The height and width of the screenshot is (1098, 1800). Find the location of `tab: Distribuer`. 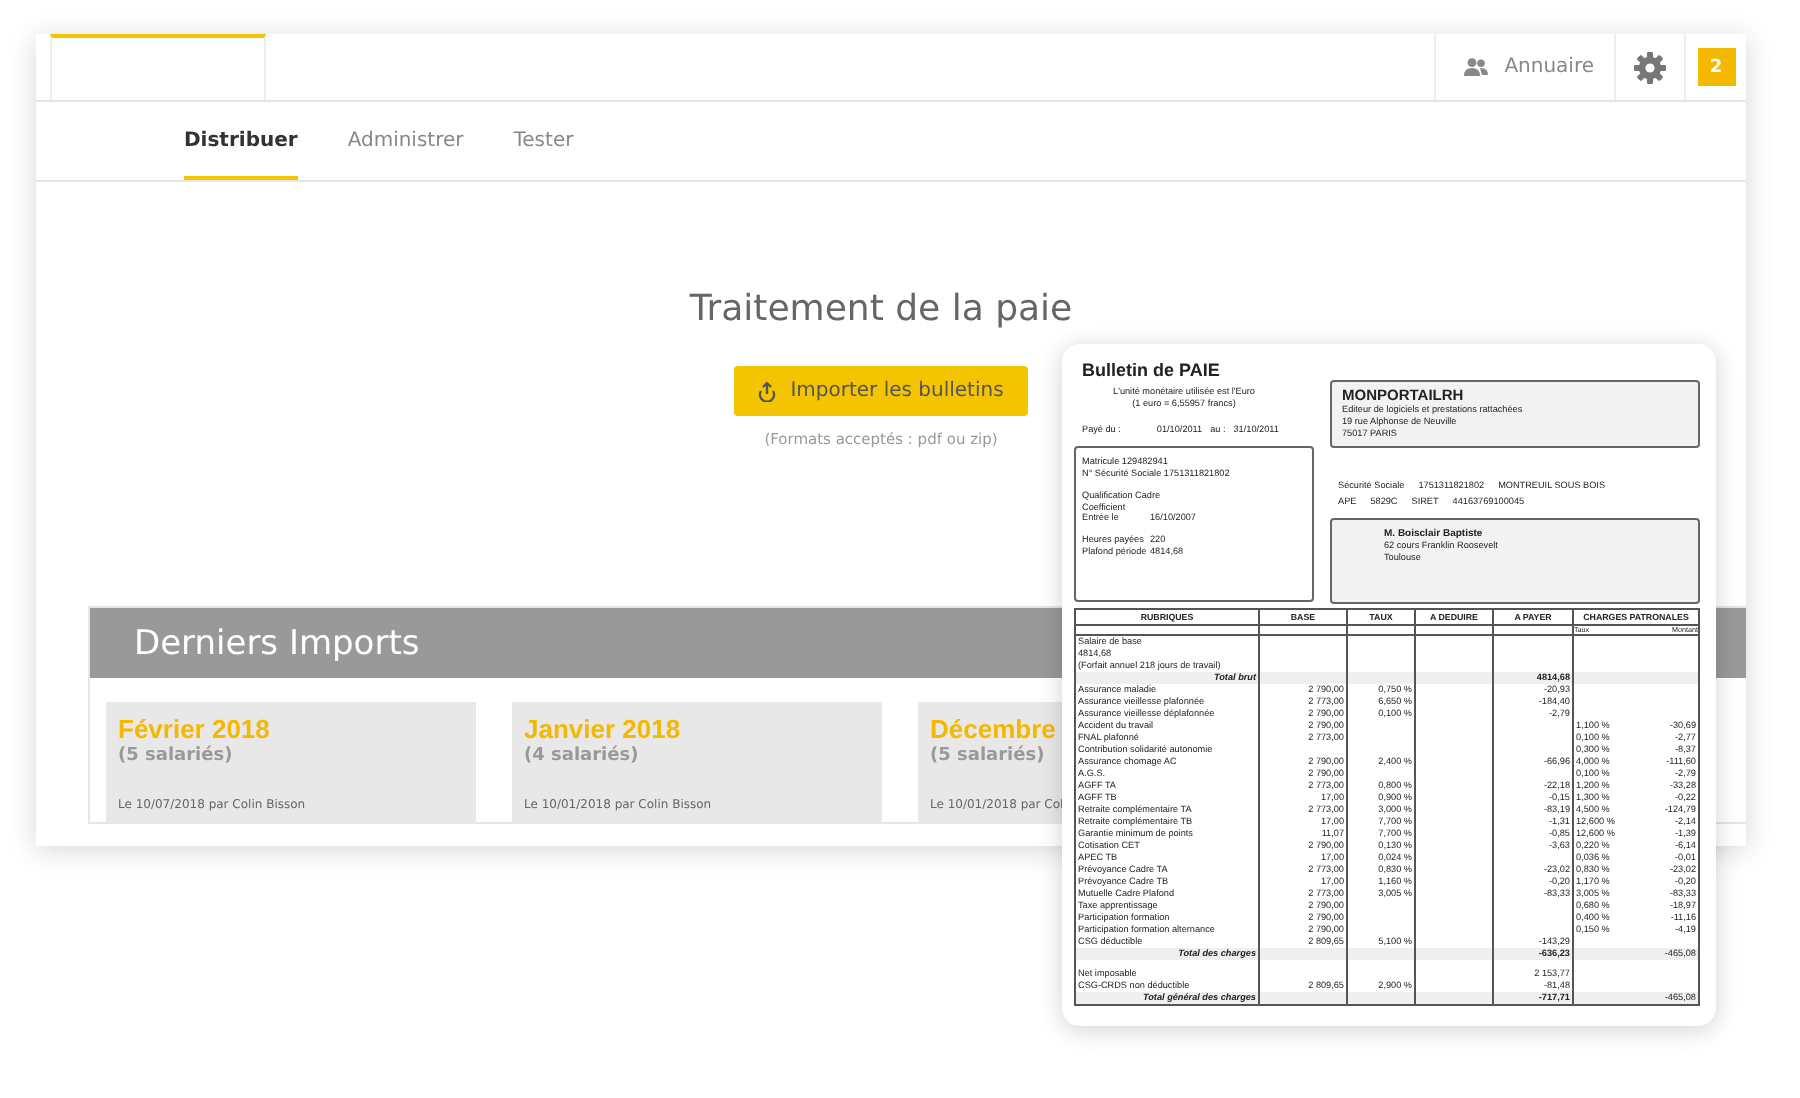

tab: Distribuer is located at coordinates (241, 141).